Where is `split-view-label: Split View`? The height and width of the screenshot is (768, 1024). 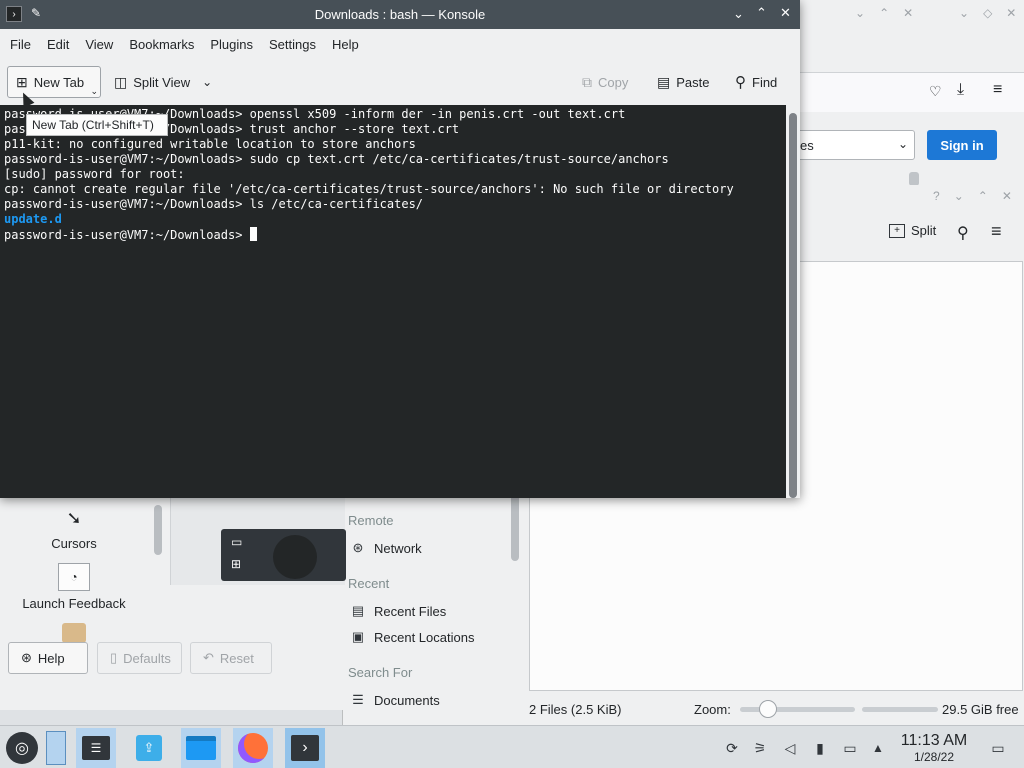 split-view-label: Split View is located at coordinates (162, 82).